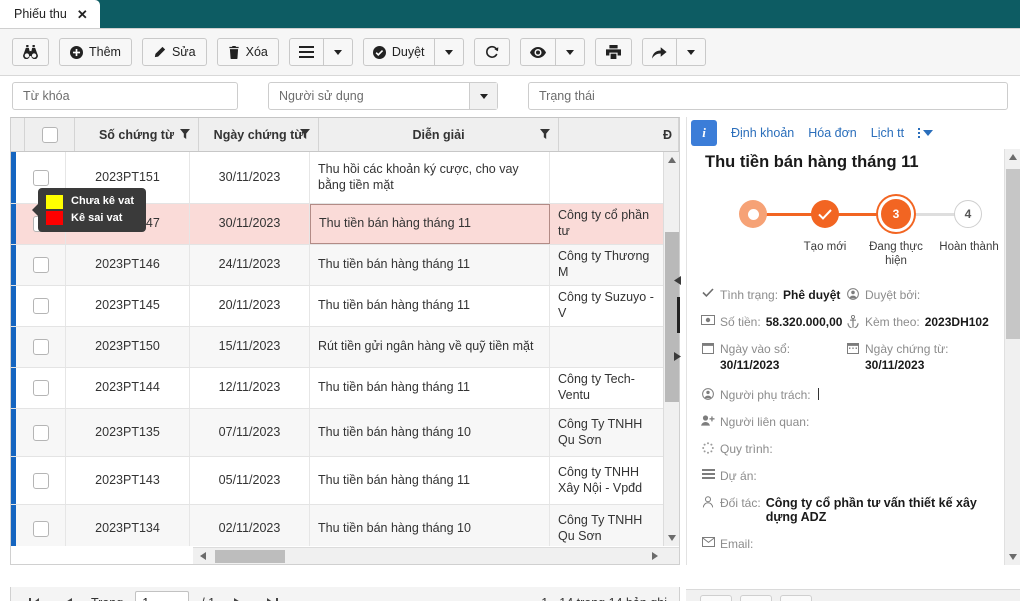  What do you see at coordinates (306, 52) in the screenshot?
I see `hamburger-menu-button` at bounding box center [306, 52].